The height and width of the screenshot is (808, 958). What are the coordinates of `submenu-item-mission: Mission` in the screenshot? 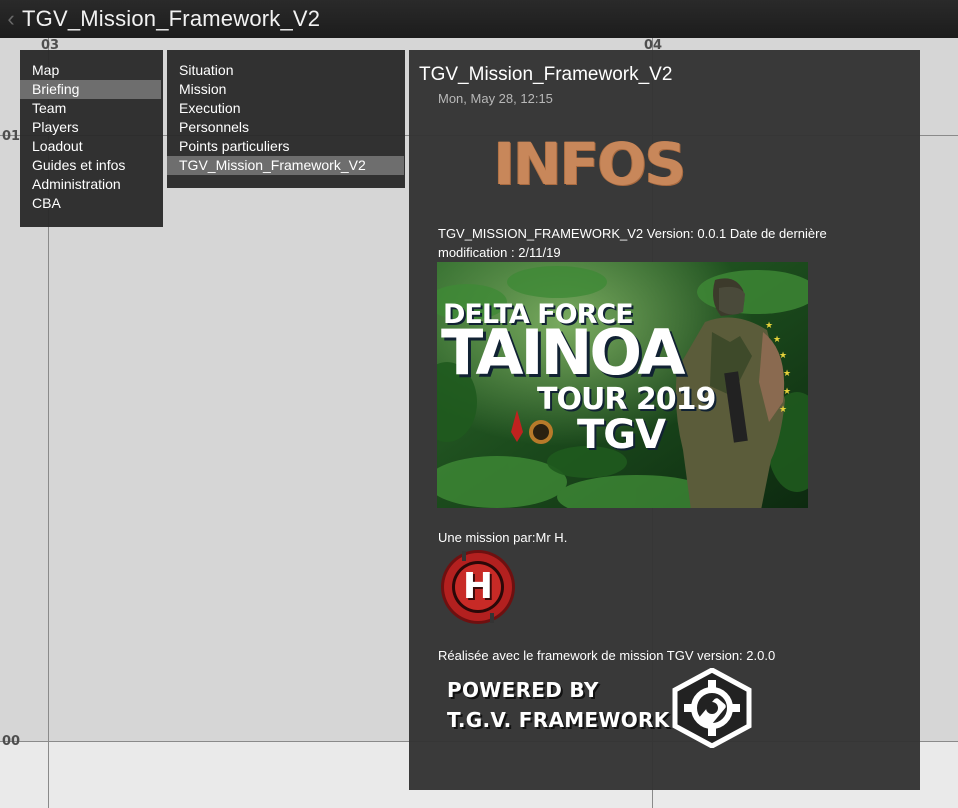 It's located at (286, 89).